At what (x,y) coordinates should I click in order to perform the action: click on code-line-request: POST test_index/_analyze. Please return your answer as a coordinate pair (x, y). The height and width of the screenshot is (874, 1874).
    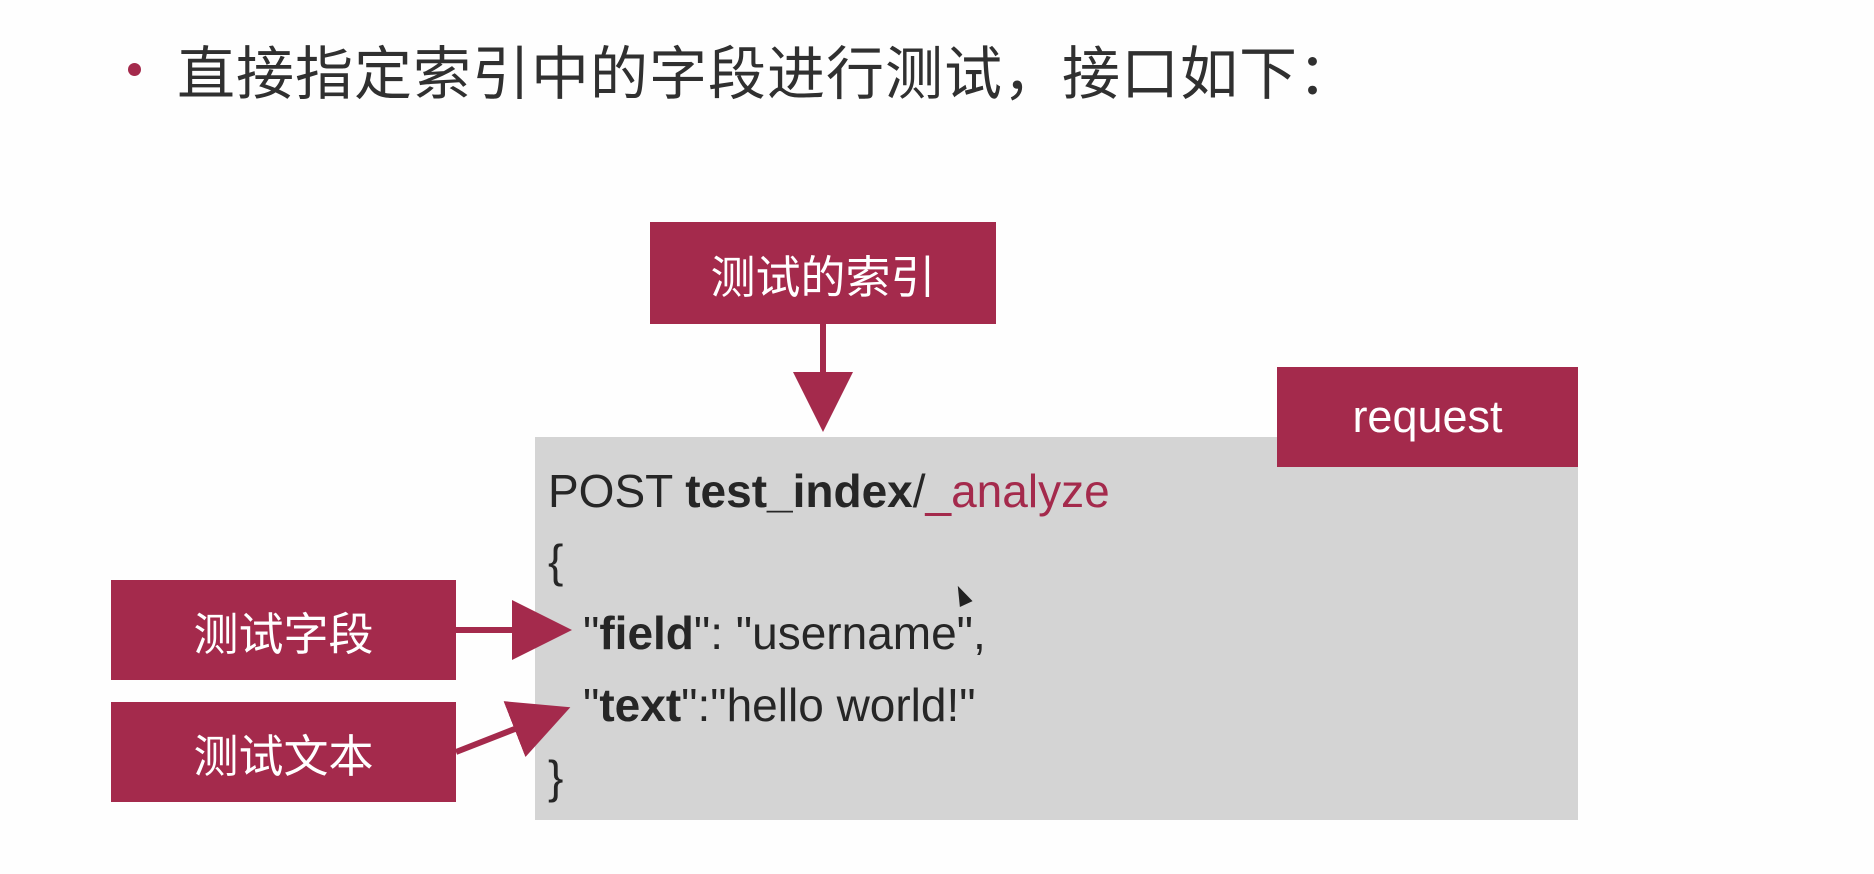
    Looking at the image, I should click on (829, 491).